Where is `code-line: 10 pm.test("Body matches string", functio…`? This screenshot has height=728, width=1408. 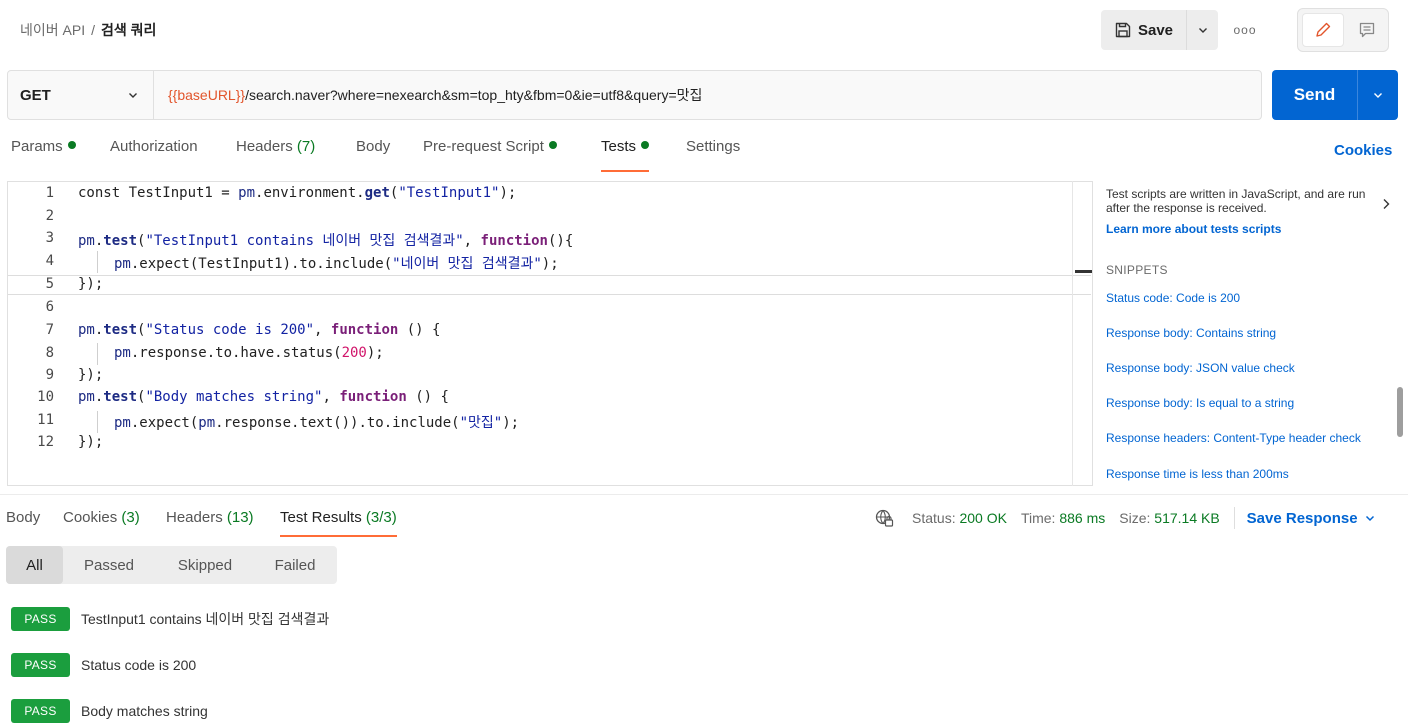 code-line: 10 pm.test("Body matches string", functio… is located at coordinates (541, 400).